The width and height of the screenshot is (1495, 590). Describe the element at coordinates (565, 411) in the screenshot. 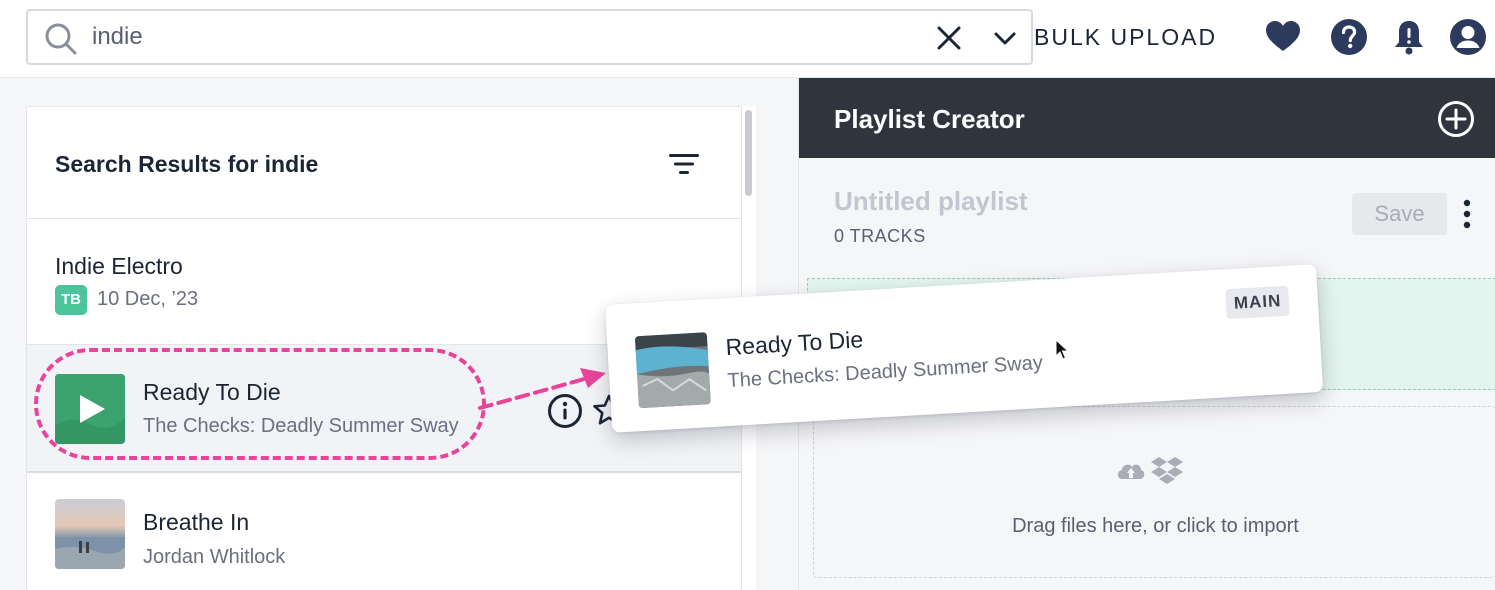

I see `info-icon` at that location.